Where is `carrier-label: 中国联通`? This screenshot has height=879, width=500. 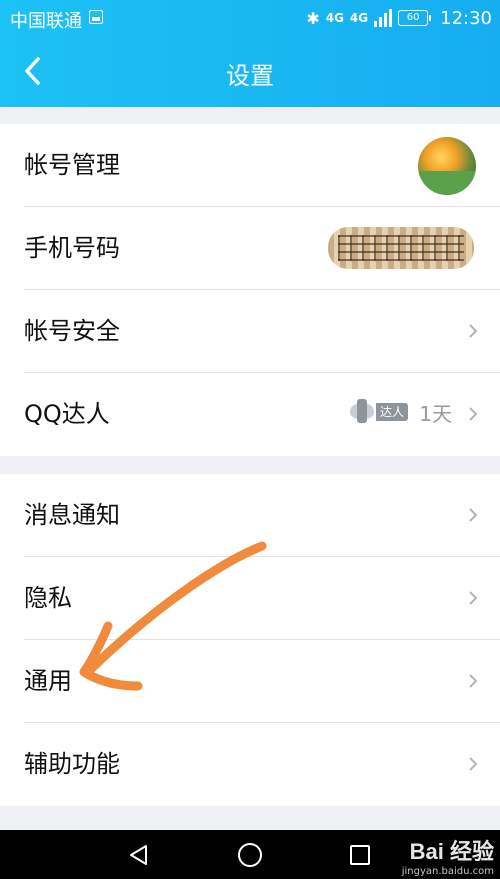 carrier-label: 中国联通 is located at coordinates (46, 21).